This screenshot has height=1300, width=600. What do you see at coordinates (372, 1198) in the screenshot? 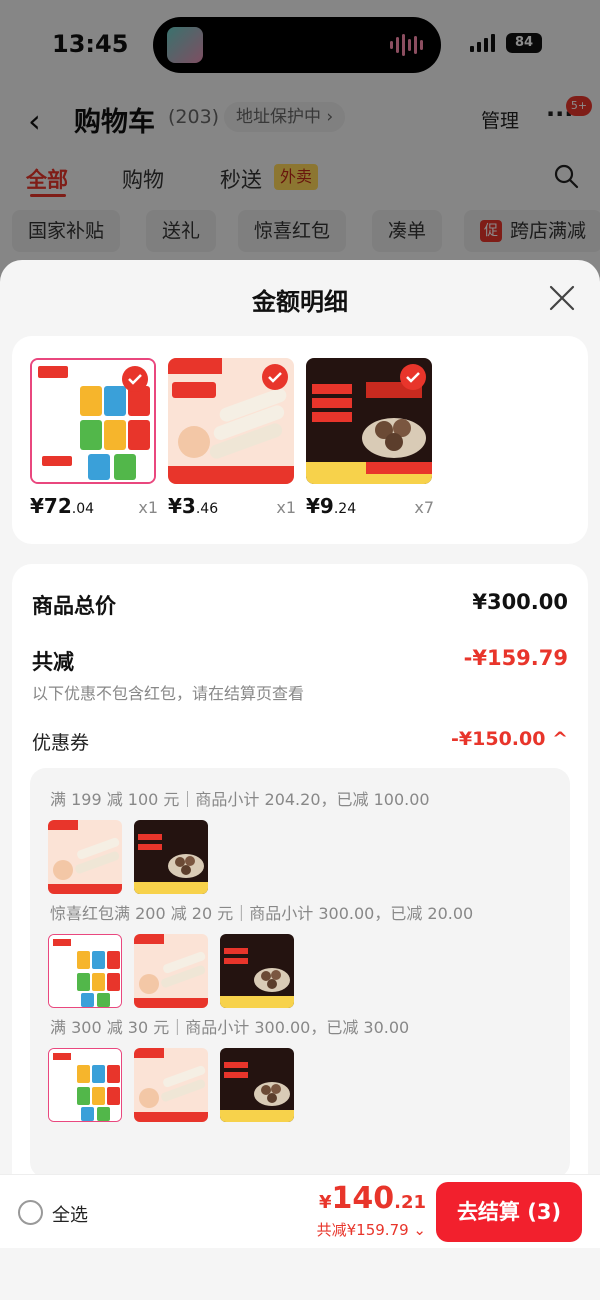
I see `total-amount: ¥140.21` at bounding box center [372, 1198].